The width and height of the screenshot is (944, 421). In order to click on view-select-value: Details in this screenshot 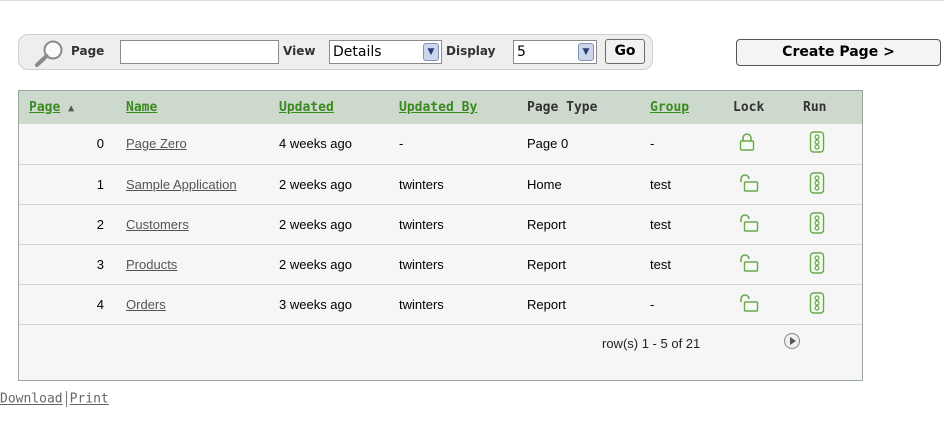, I will do `click(357, 52)`.